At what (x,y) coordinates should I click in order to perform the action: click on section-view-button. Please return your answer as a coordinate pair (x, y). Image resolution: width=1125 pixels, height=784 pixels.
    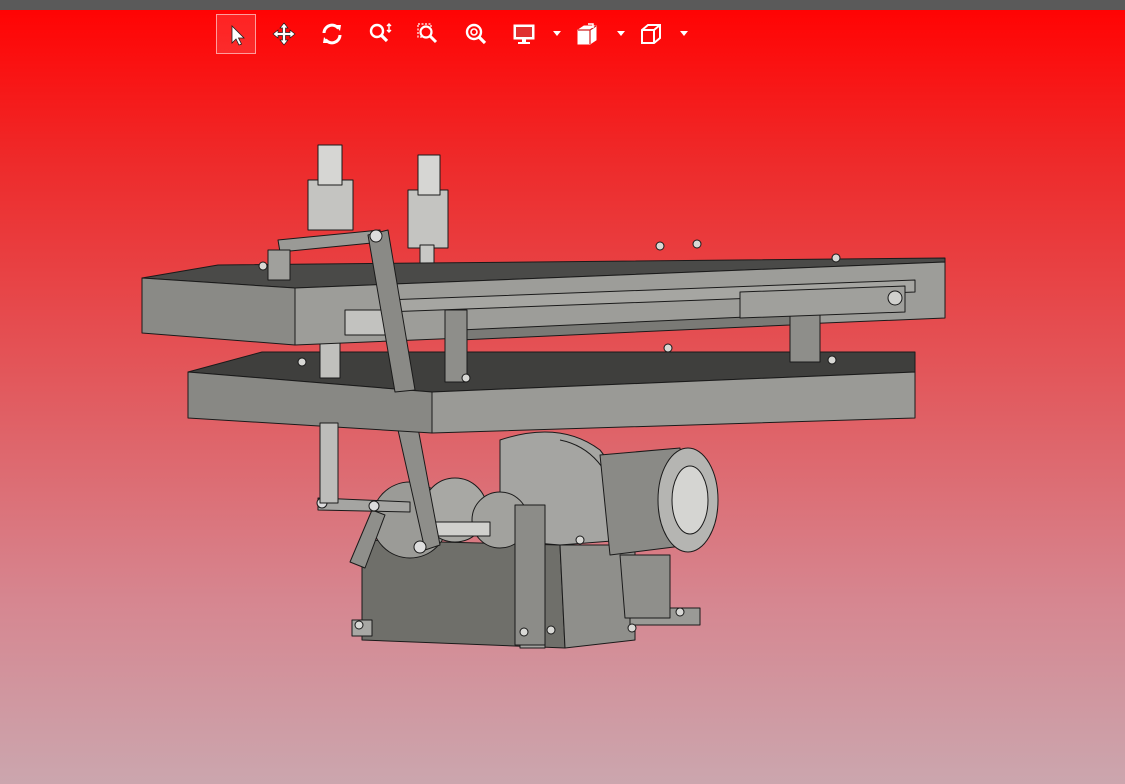
    Looking at the image, I should click on (587, 34).